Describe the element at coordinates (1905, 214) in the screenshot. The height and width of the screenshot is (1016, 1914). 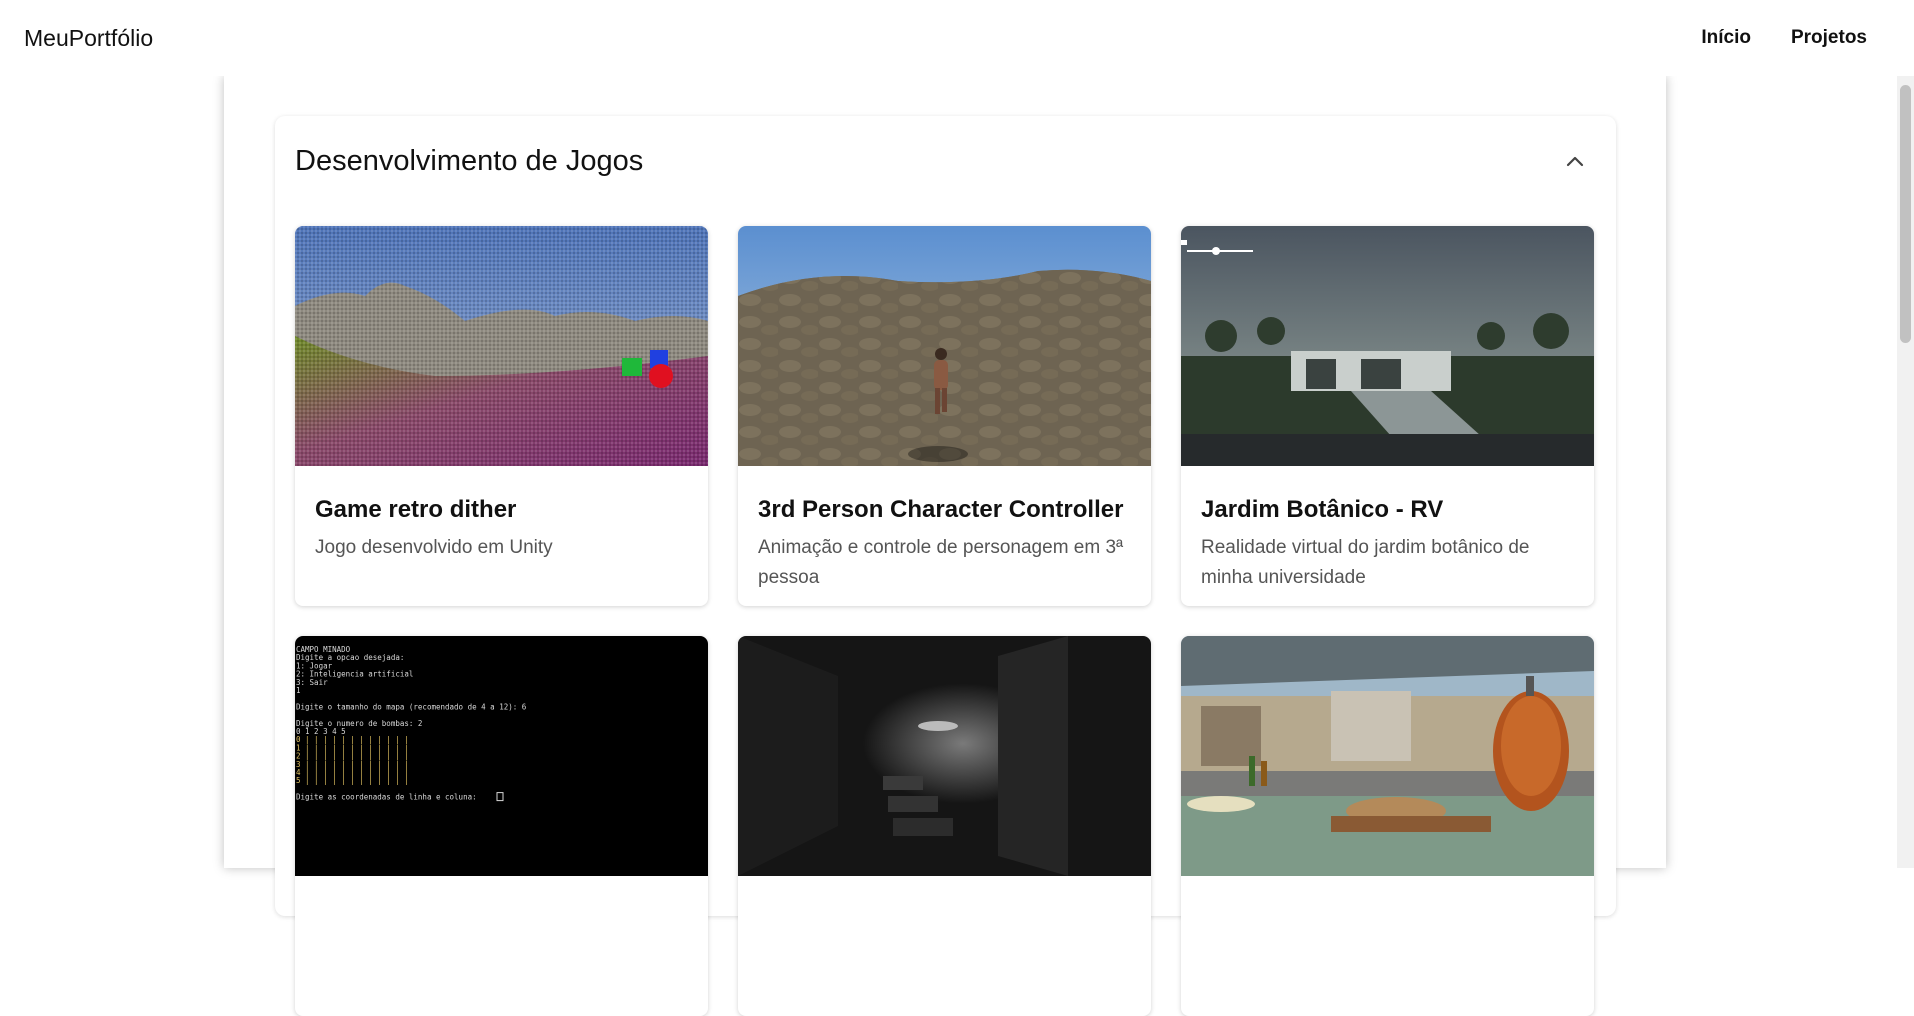
I see `scrollbar-thumb` at that location.